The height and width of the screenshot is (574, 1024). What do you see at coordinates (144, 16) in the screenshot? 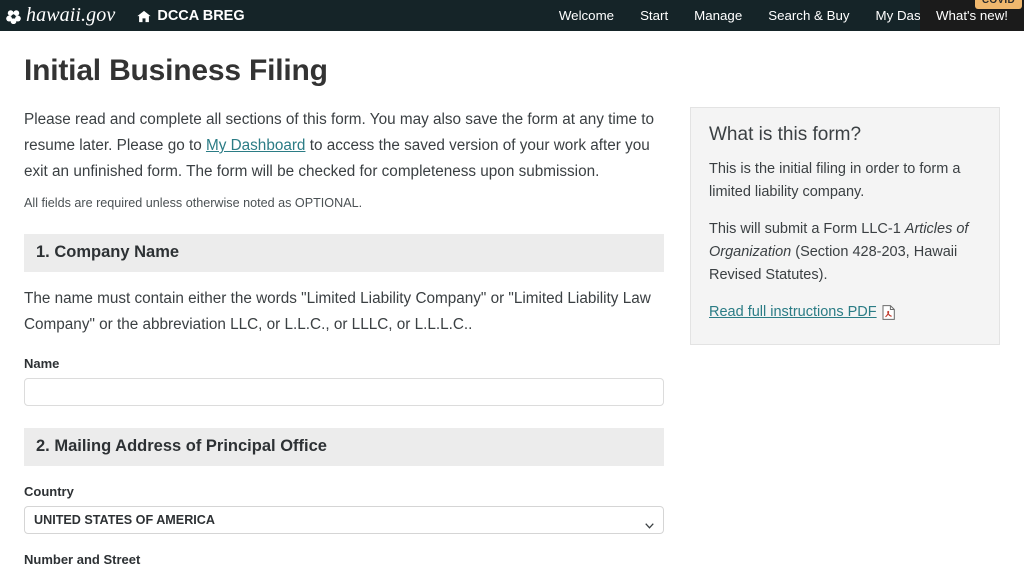
I see `home-icon` at bounding box center [144, 16].